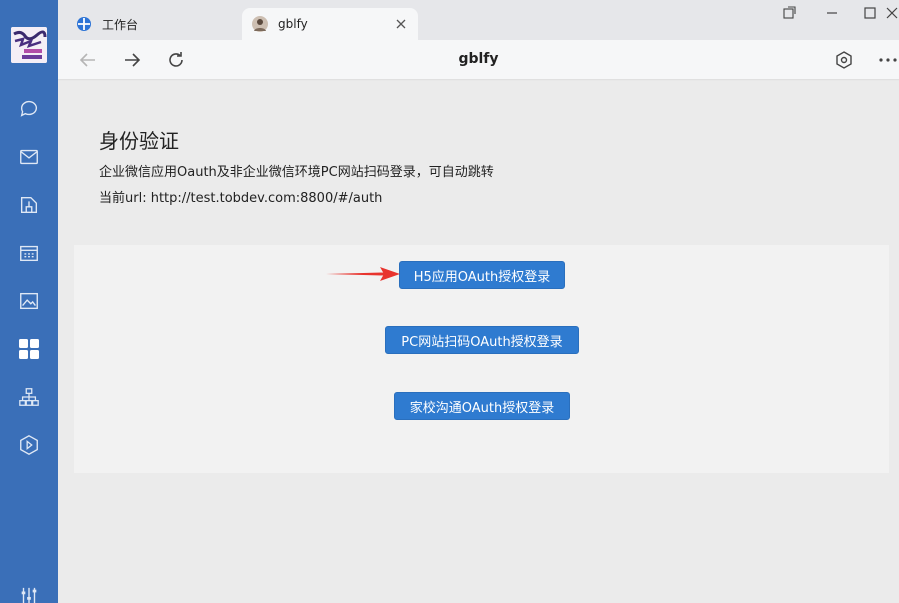  I want to click on school-oauth-button: 家校沟通OAuth授权登录, so click(482, 406).